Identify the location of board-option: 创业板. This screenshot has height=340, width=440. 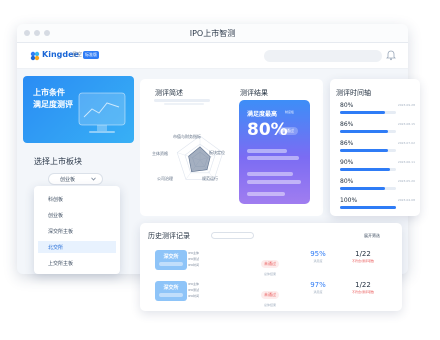
(77, 215).